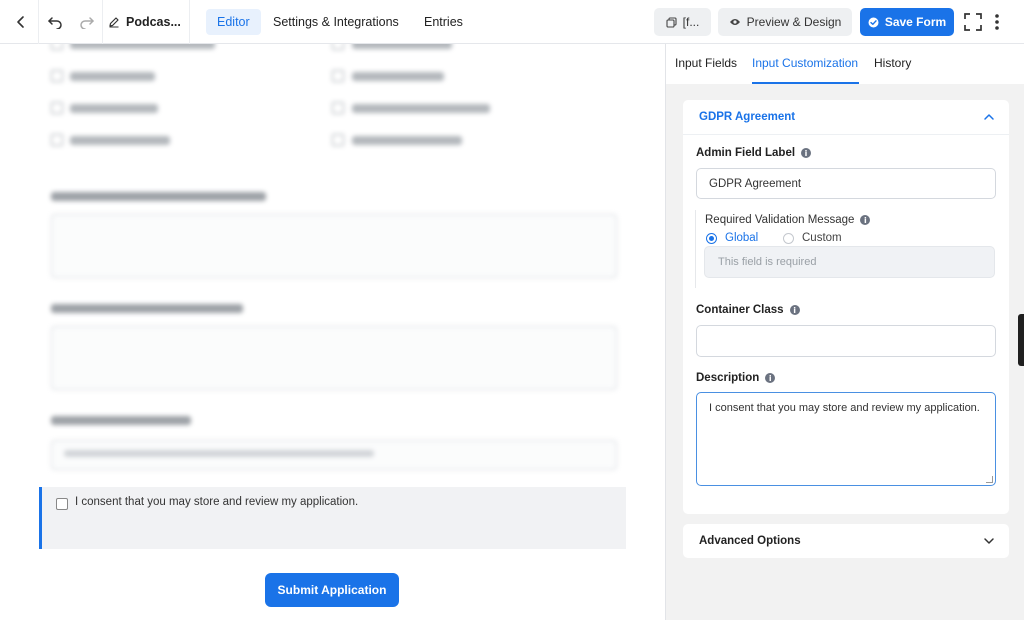  What do you see at coordinates (989, 117) in the screenshot?
I see `chevron-up-icon` at bounding box center [989, 117].